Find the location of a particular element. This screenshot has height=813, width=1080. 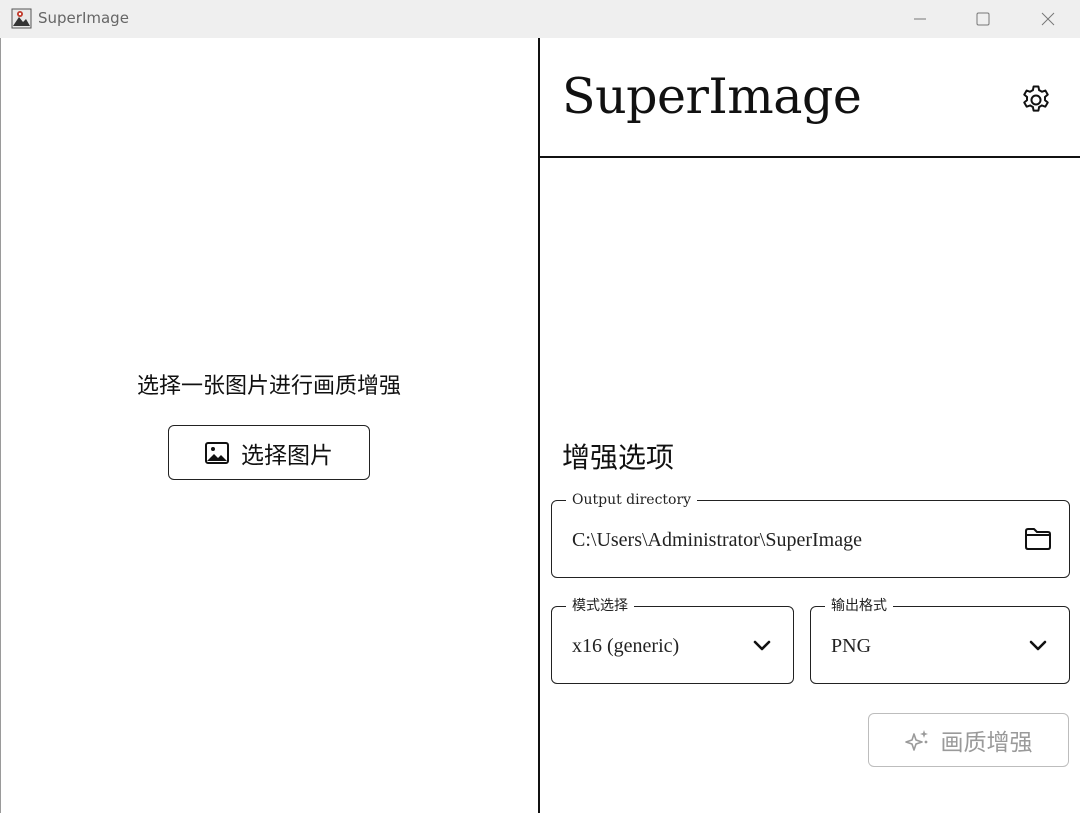

minimize-icon is located at coordinates (920, 19).